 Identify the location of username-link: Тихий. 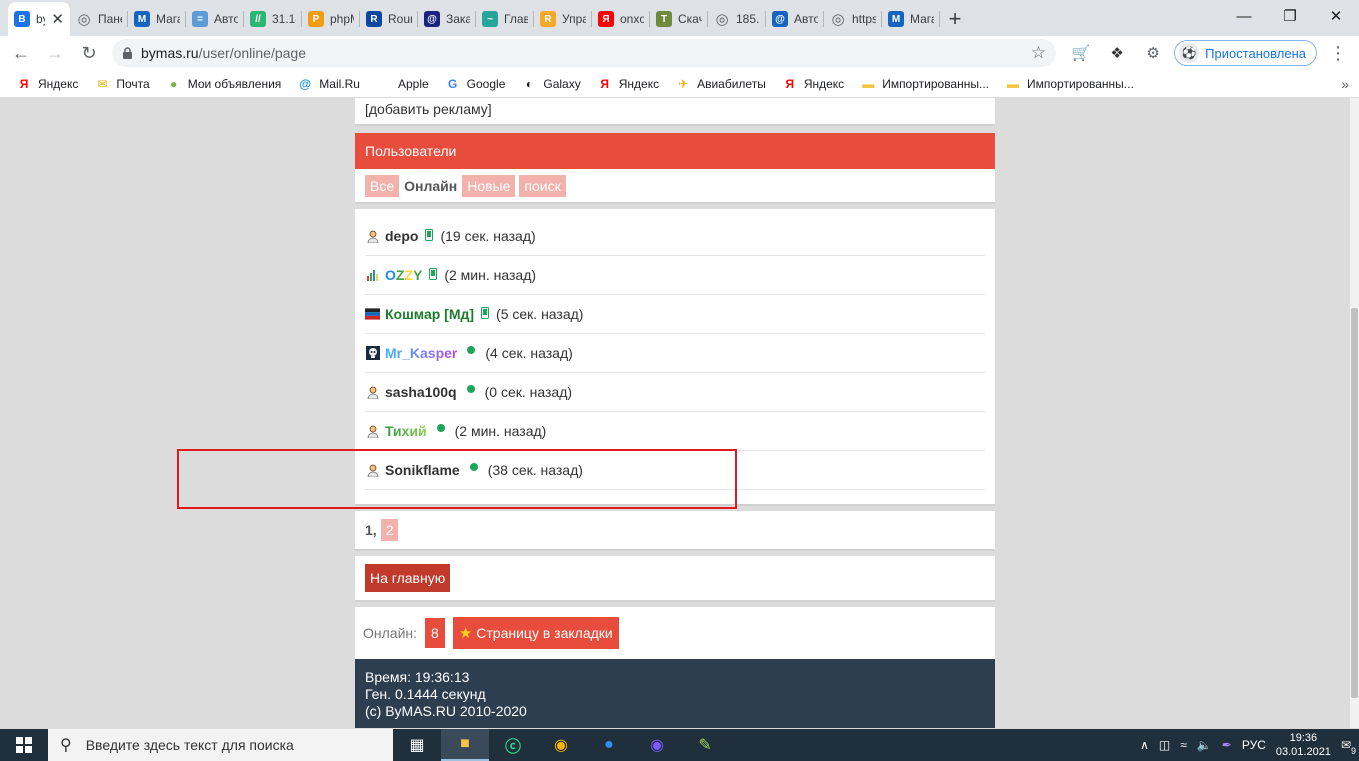
(406, 431).